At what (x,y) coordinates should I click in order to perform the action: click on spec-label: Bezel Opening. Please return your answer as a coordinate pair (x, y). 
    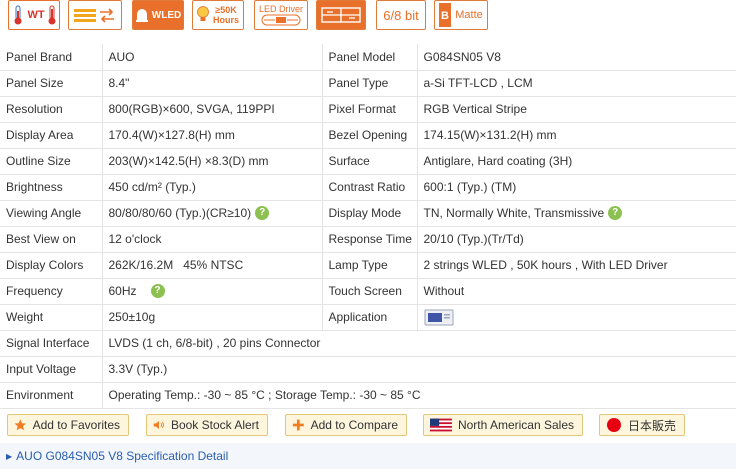
    Looking at the image, I should click on (369, 135).